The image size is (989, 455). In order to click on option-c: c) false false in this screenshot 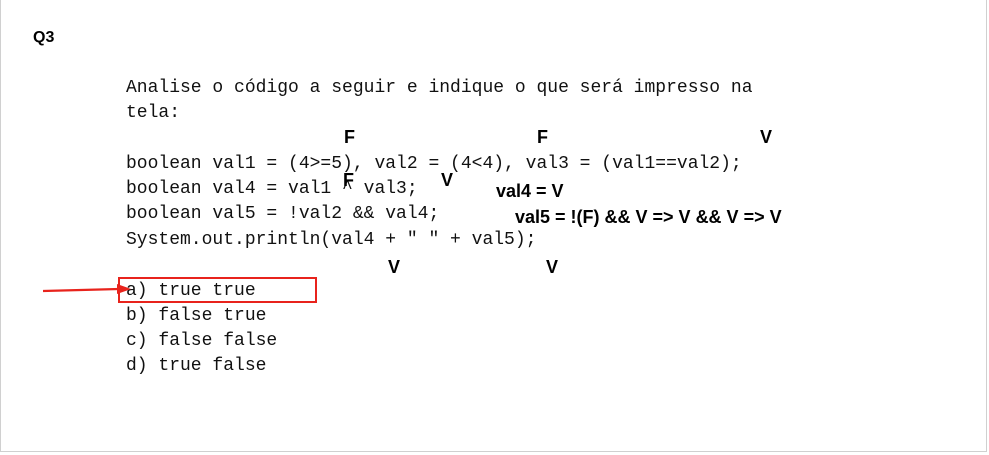, I will do `click(201, 341)`.